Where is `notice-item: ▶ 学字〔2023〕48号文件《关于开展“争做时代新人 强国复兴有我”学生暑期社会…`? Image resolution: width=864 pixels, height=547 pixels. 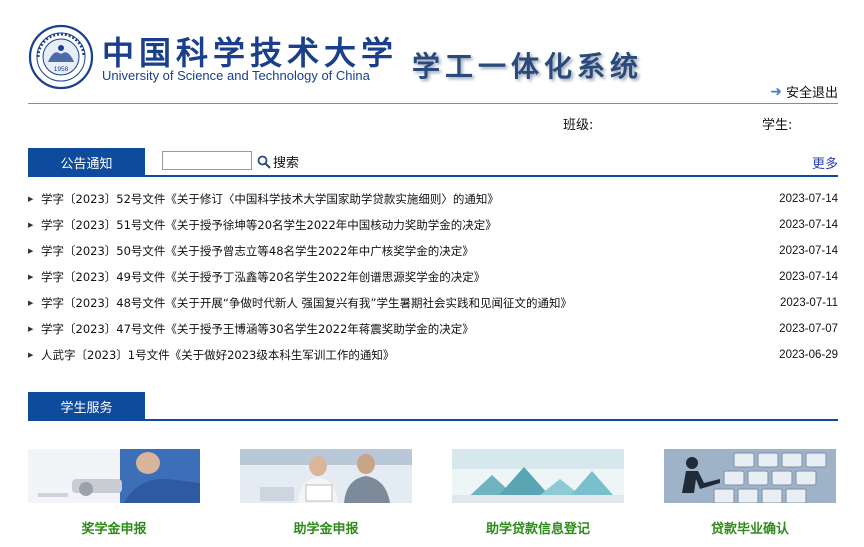 notice-item: ▶ 学字〔2023〕48号文件《关于开展“争做时代新人 强国复兴有我”学生暑期社会… is located at coordinates (433, 303).